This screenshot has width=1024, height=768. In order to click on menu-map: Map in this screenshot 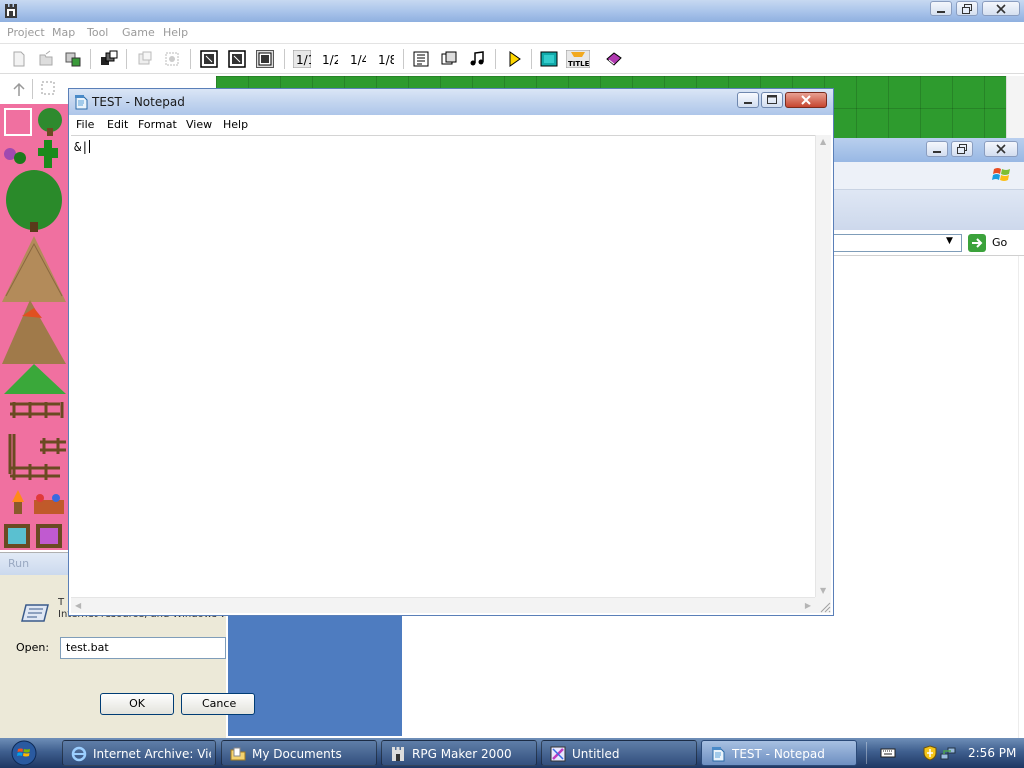, I will do `click(63, 32)`.